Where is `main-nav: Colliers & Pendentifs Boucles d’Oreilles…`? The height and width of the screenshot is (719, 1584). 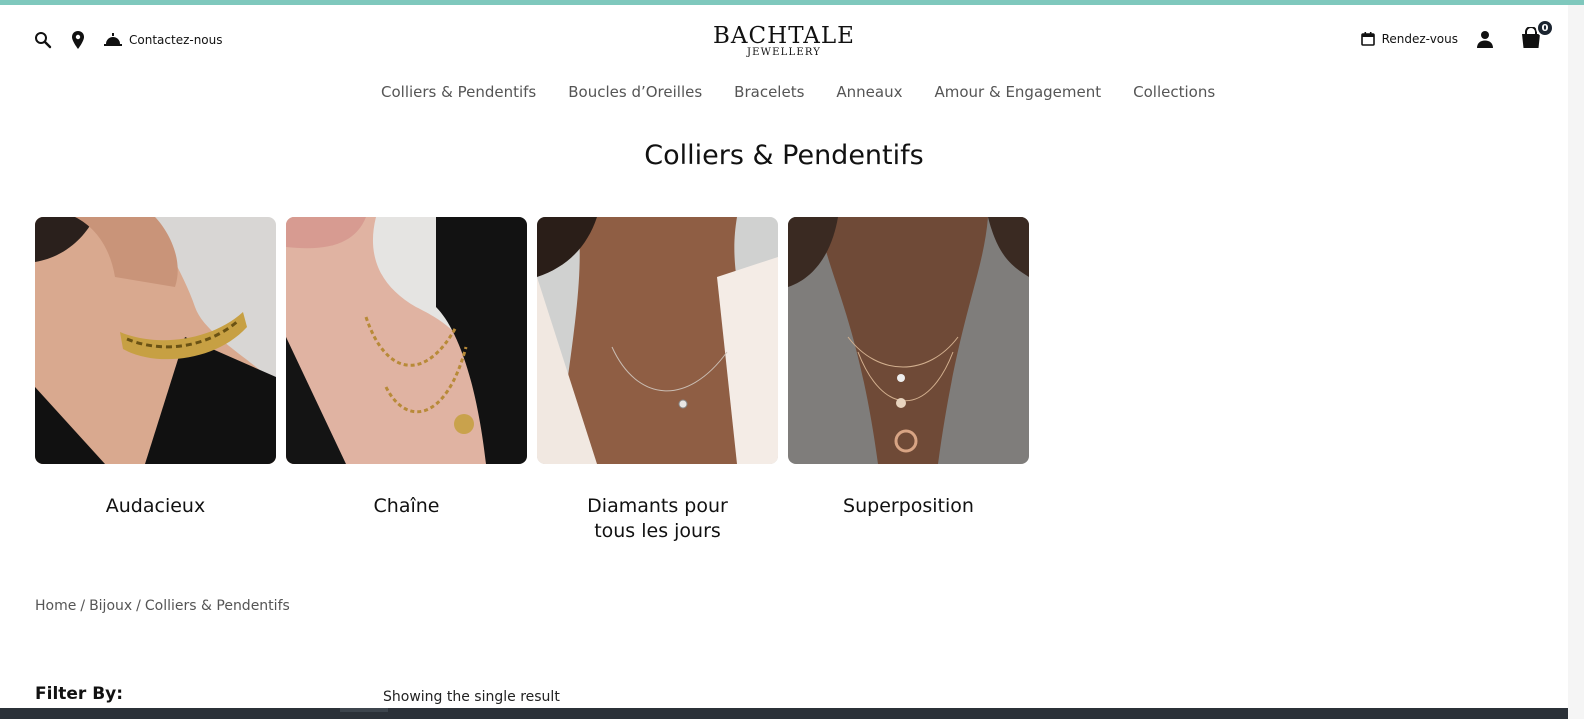
main-nav: Colliers & Pendentifs Boucles d’Oreilles… is located at coordinates (814, 92).